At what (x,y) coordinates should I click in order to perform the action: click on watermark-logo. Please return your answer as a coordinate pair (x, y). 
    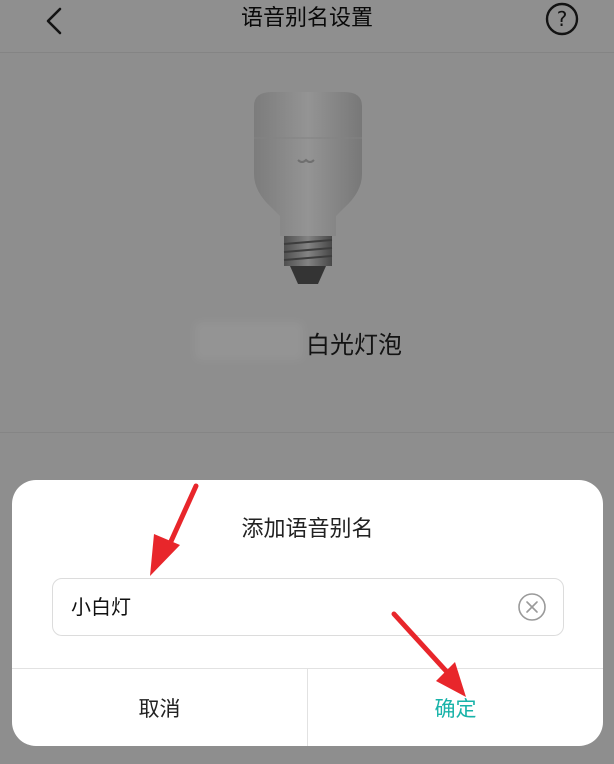
    Looking at the image, I should click on (529, 721).